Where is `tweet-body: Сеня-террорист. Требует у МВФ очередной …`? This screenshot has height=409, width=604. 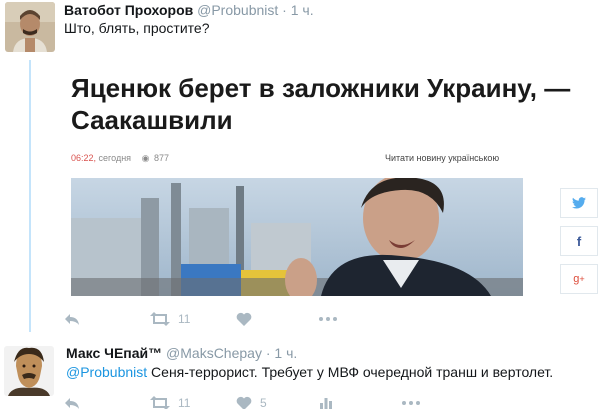
tweet-body: Сеня-террорист. Требует у МВФ очередной … is located at coordinates (352, 372).